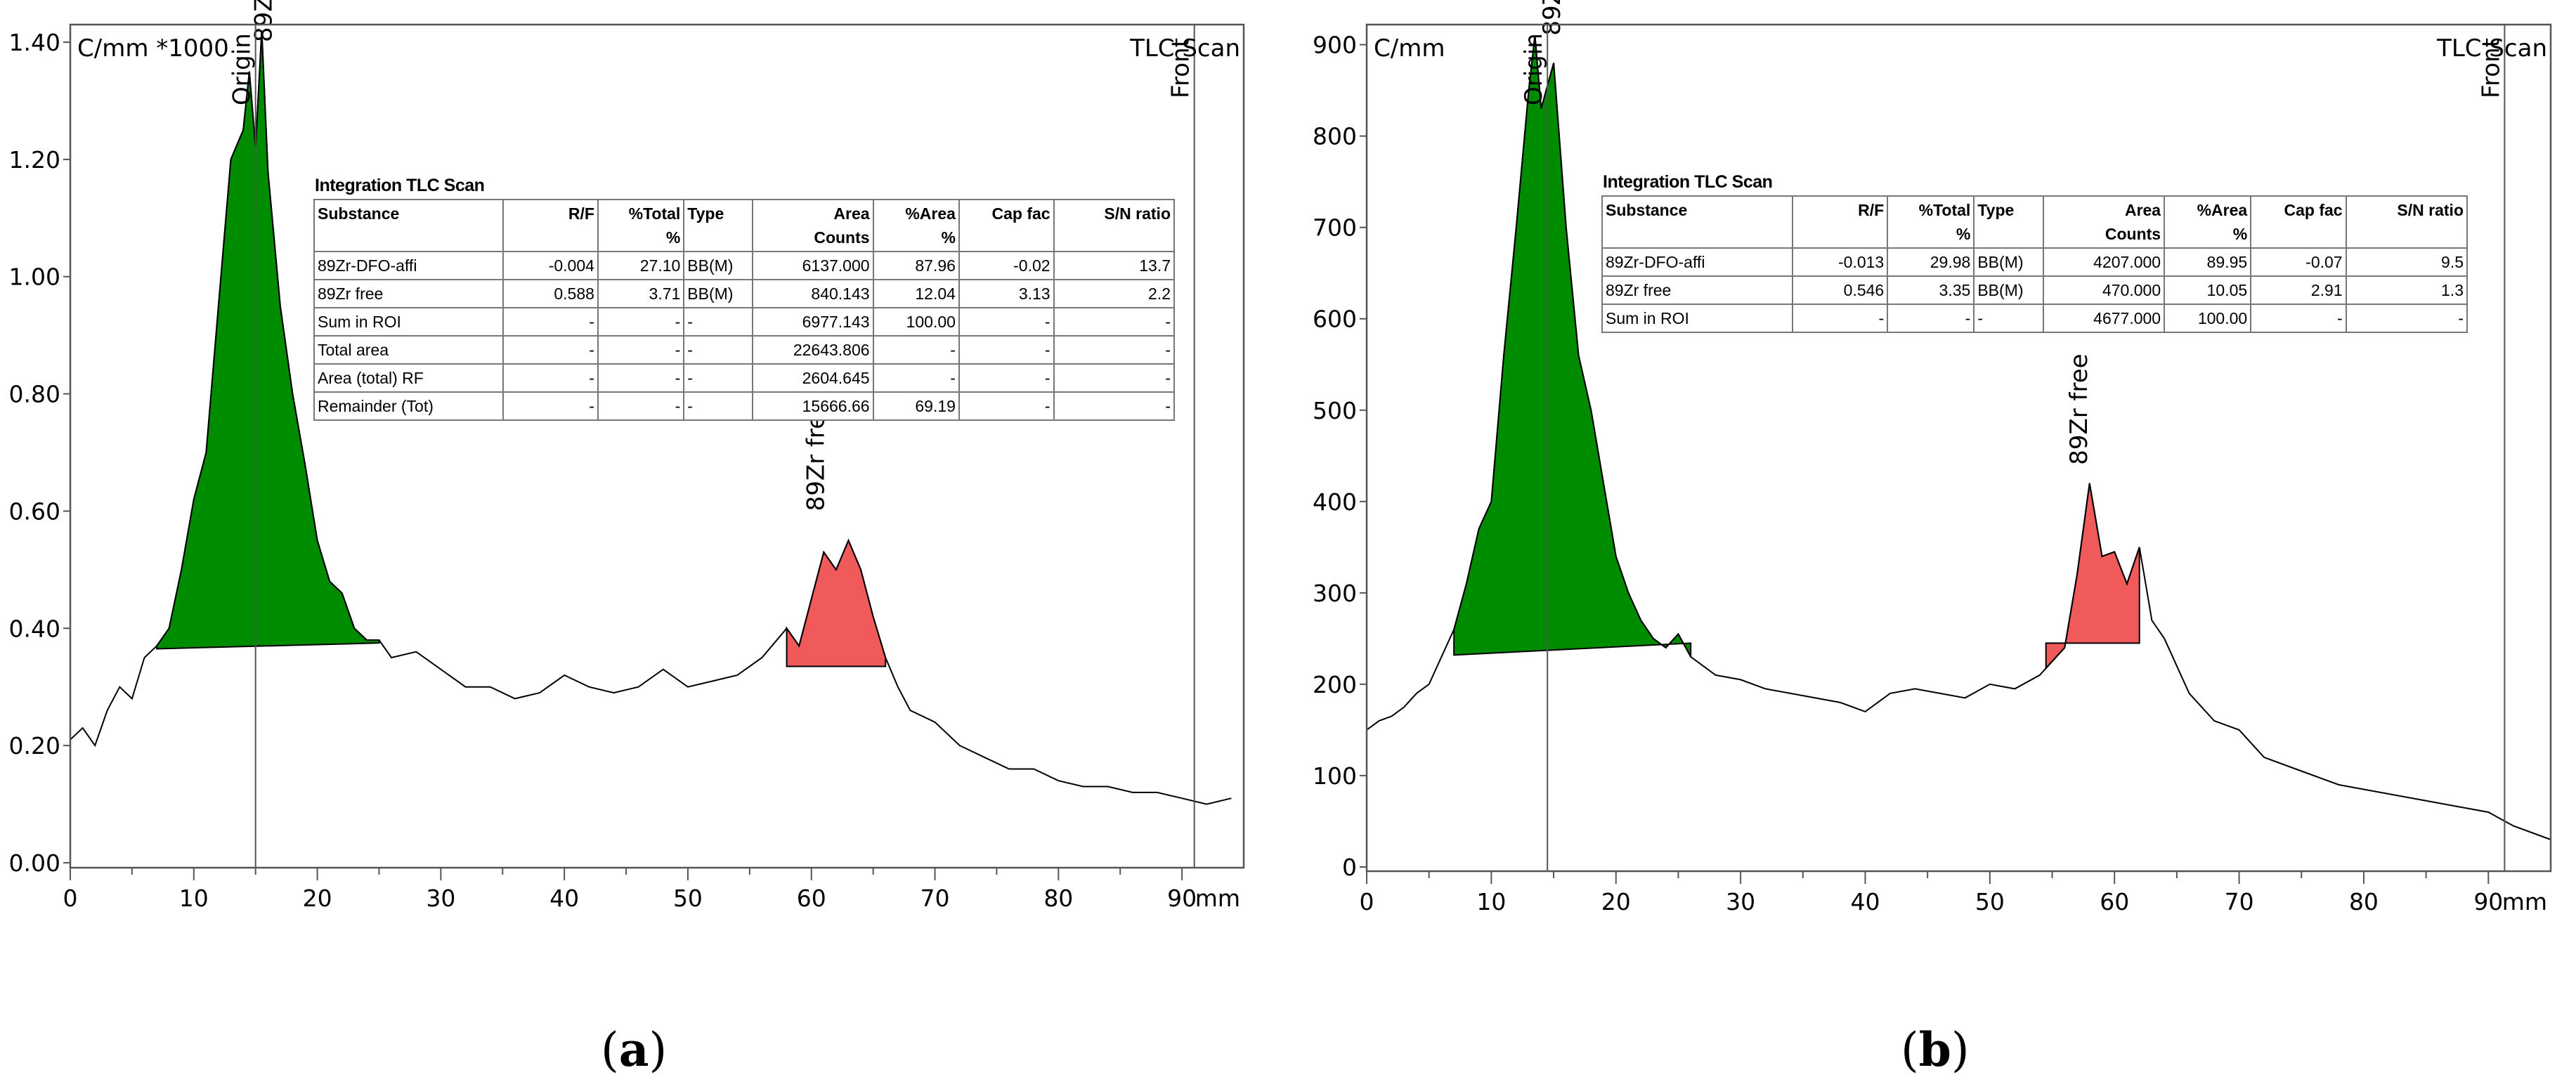 Image resolution: width=2576 pixels, height=1089 pixels. What do you see at coordinates (633, 1049) in the screenshot?
I see `caption-a-letter: a` at bounding box center [633, 1049].